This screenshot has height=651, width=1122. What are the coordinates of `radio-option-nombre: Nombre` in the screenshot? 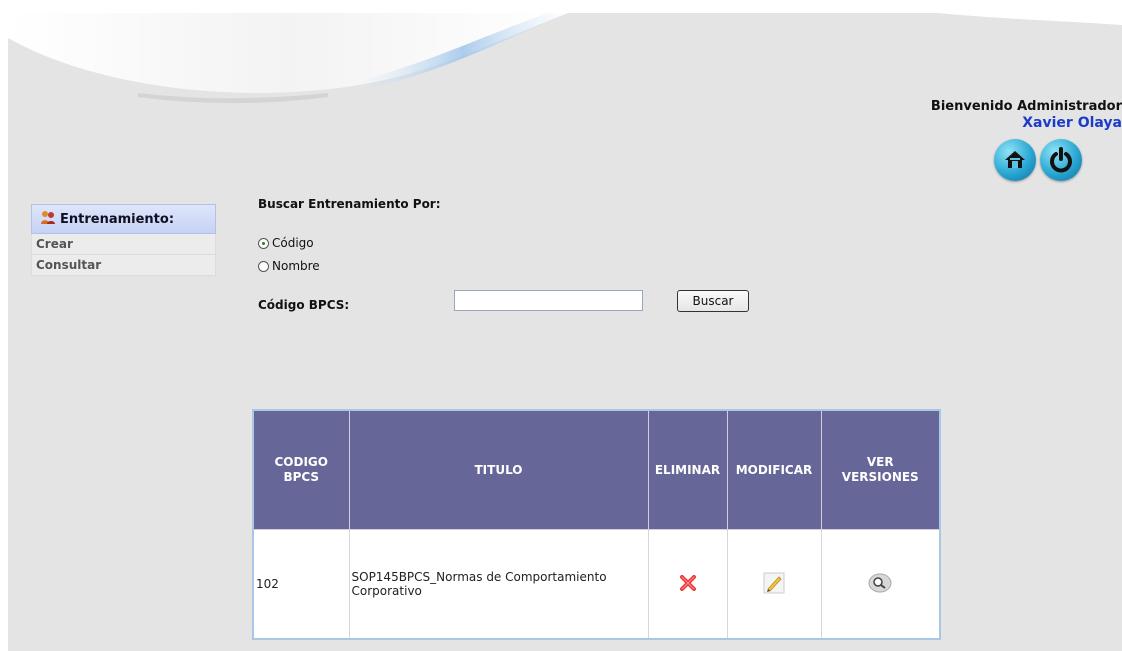 It's located at (289, 266).